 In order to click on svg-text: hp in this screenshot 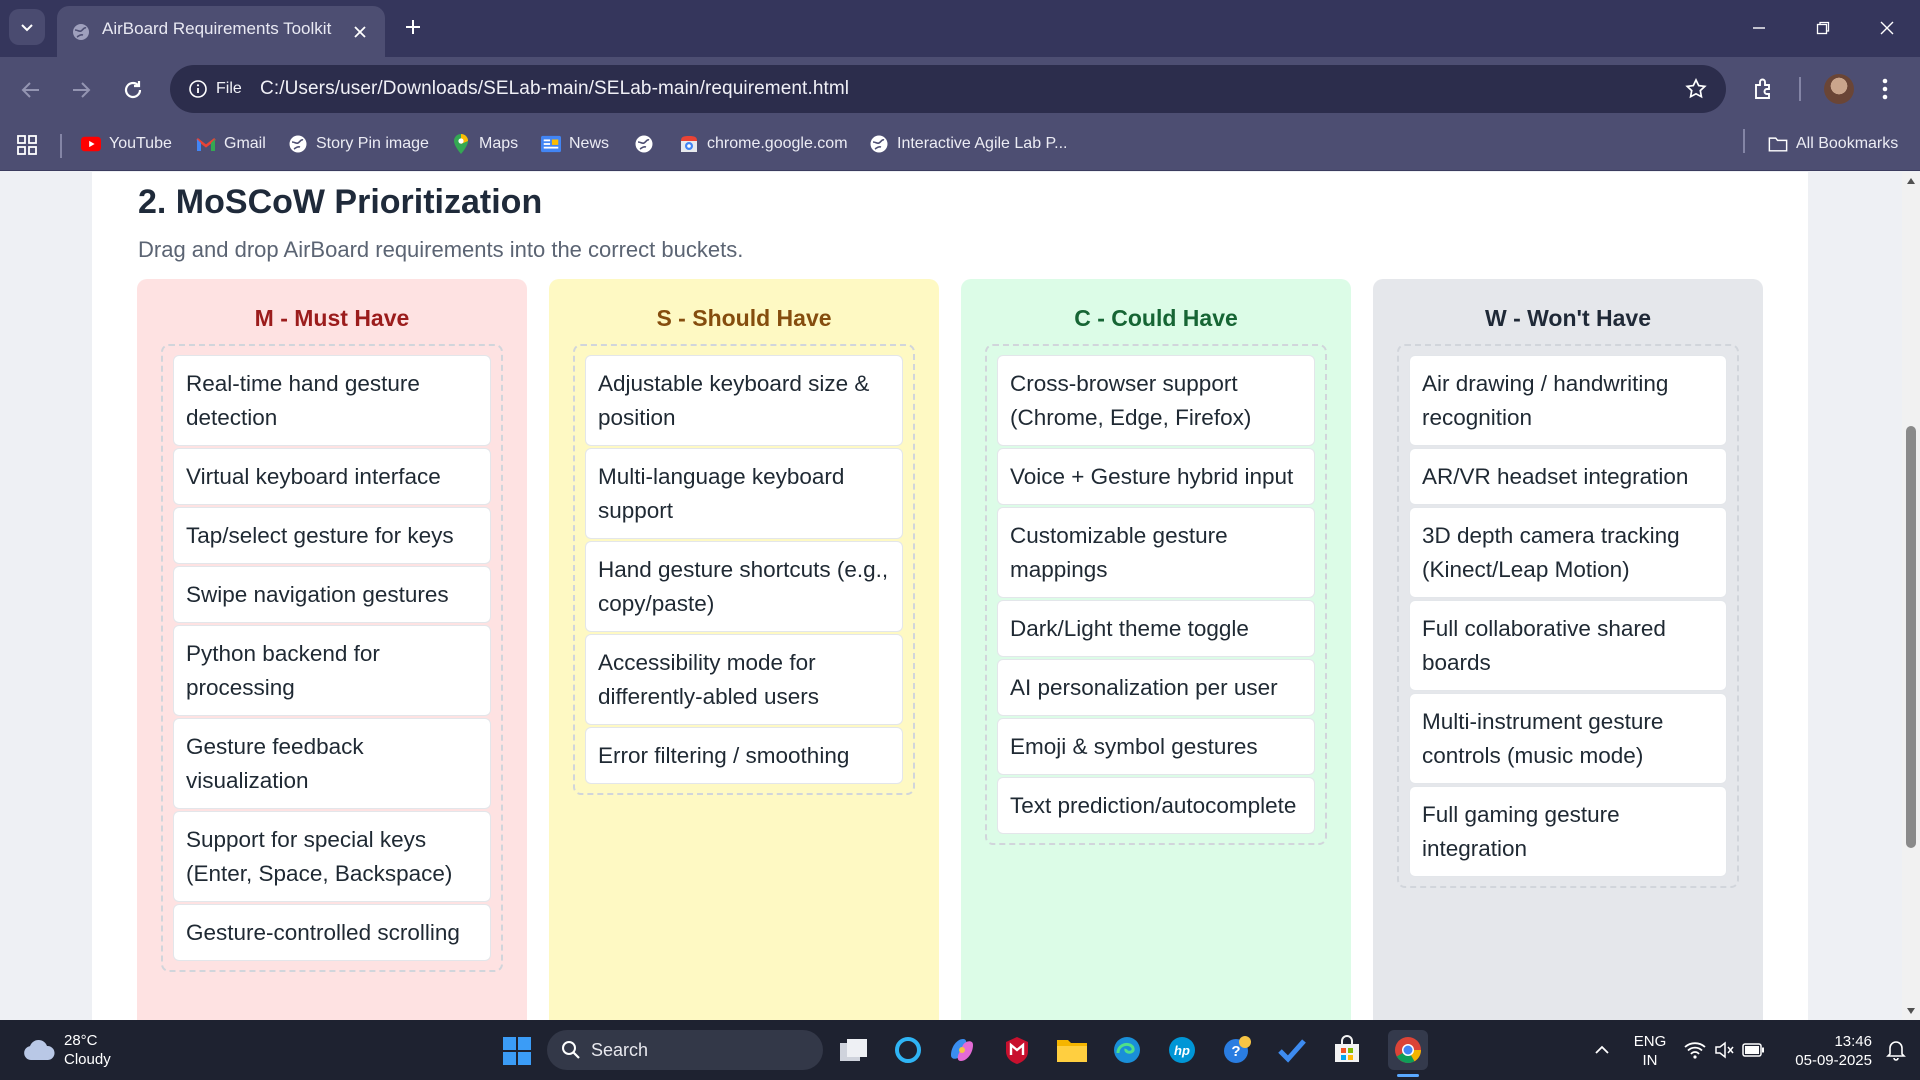, I will do `click(1182, 1050)`.